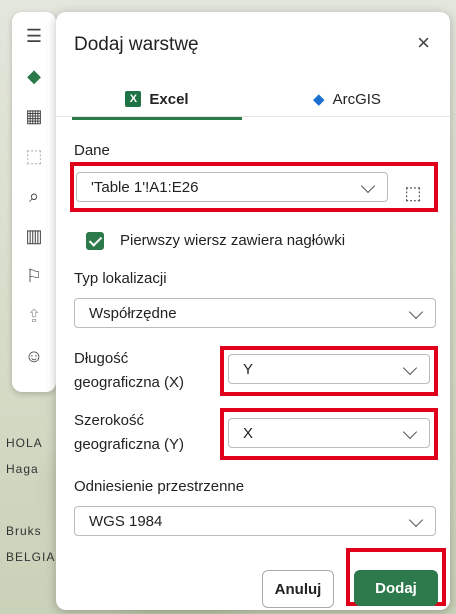  Describe the element at coordinates (232, 187) in the screenshot. I see `data-range-select: 'Table 1'!A1:E26` at that location.